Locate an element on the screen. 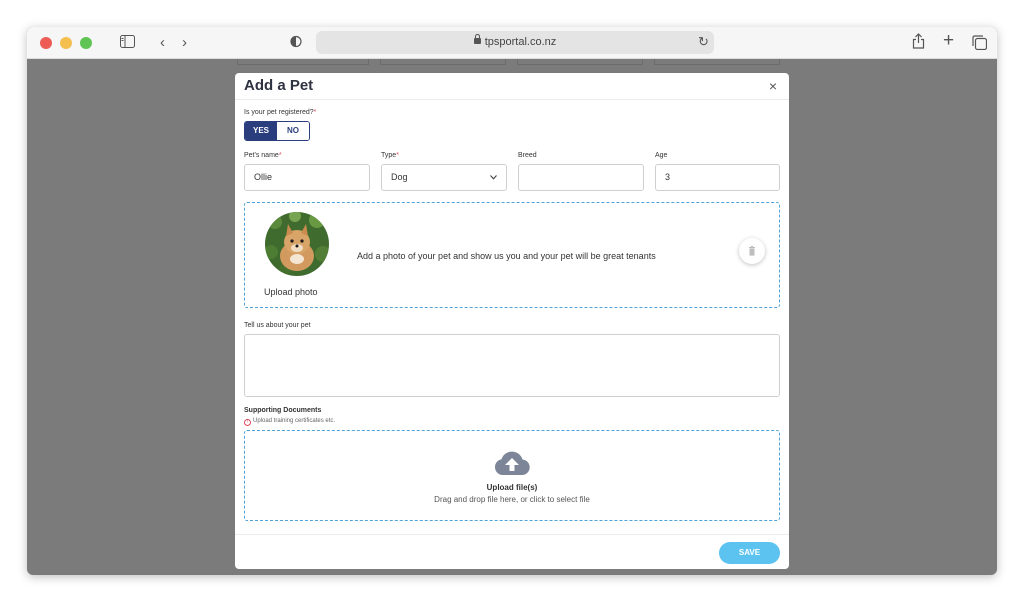 The height and width of the screenshot is (602, 1024). type-label: Type* is located at coordinates (390, 155).